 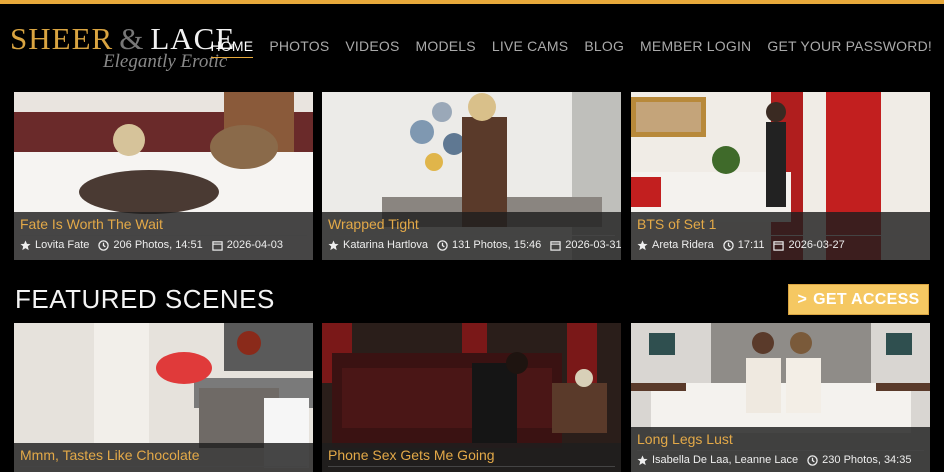 What do you see at coordinates (725, 460) in the screenshot?
I see `scene-model: Isabella De Laa, Leanne Lace` at bounding box center [725, 460].